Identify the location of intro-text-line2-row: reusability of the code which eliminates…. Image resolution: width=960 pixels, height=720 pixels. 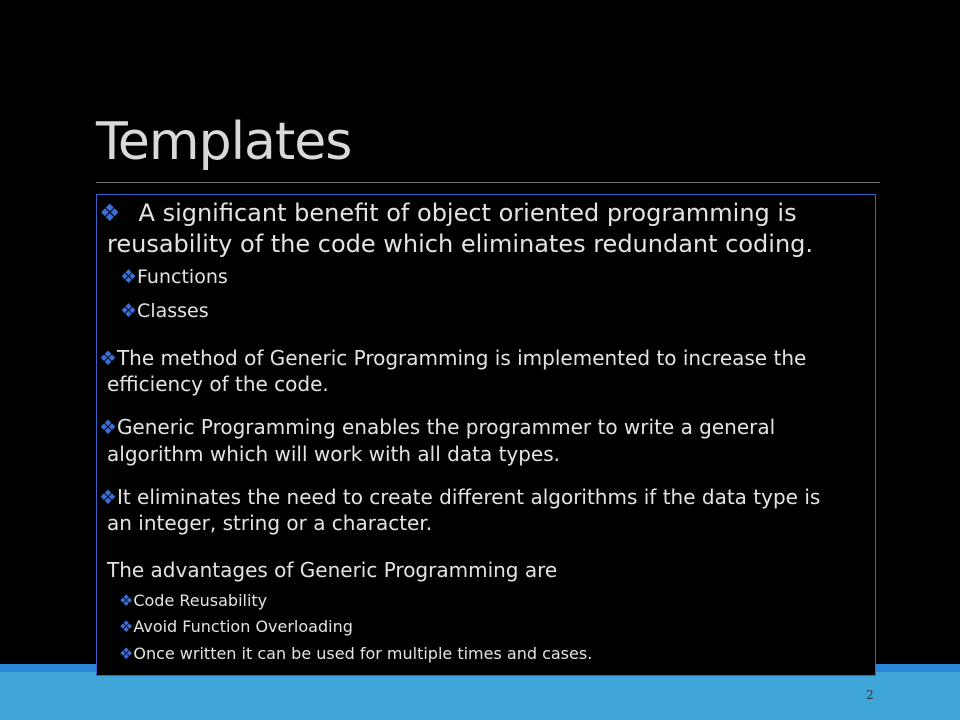
(460, 244).